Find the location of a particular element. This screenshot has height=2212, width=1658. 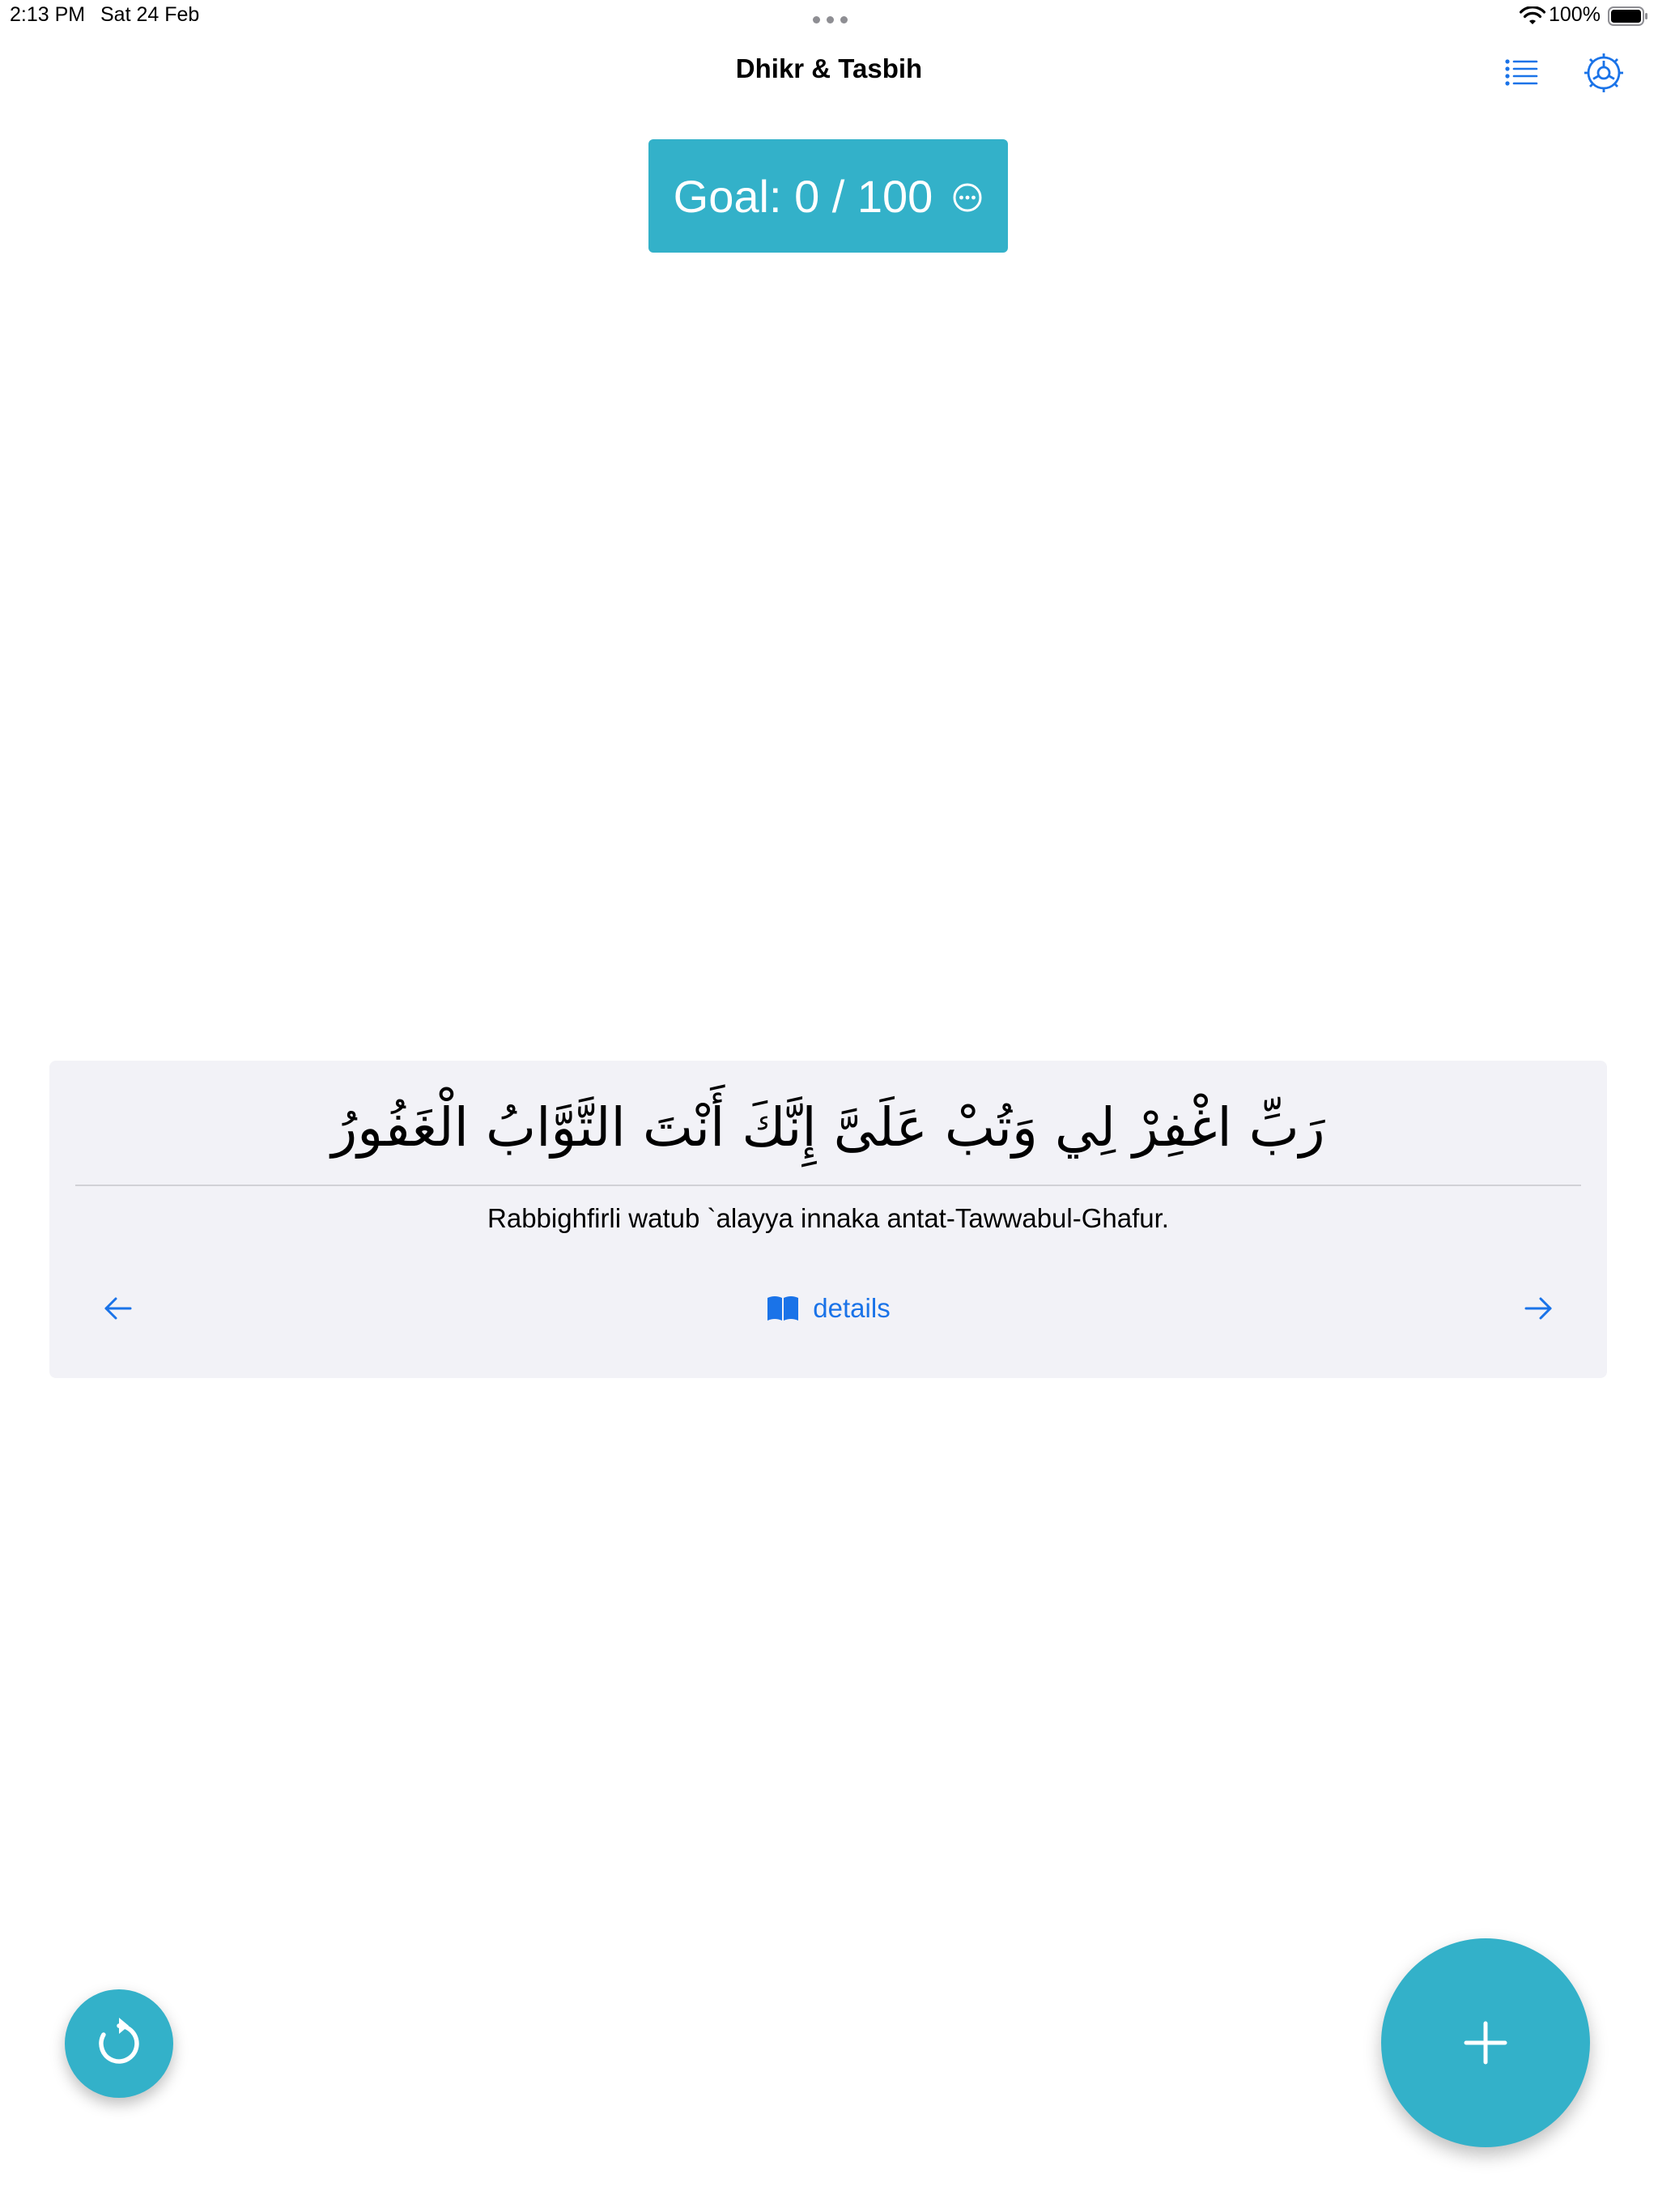

wifi-icon is located at coordinates (1532, 15).